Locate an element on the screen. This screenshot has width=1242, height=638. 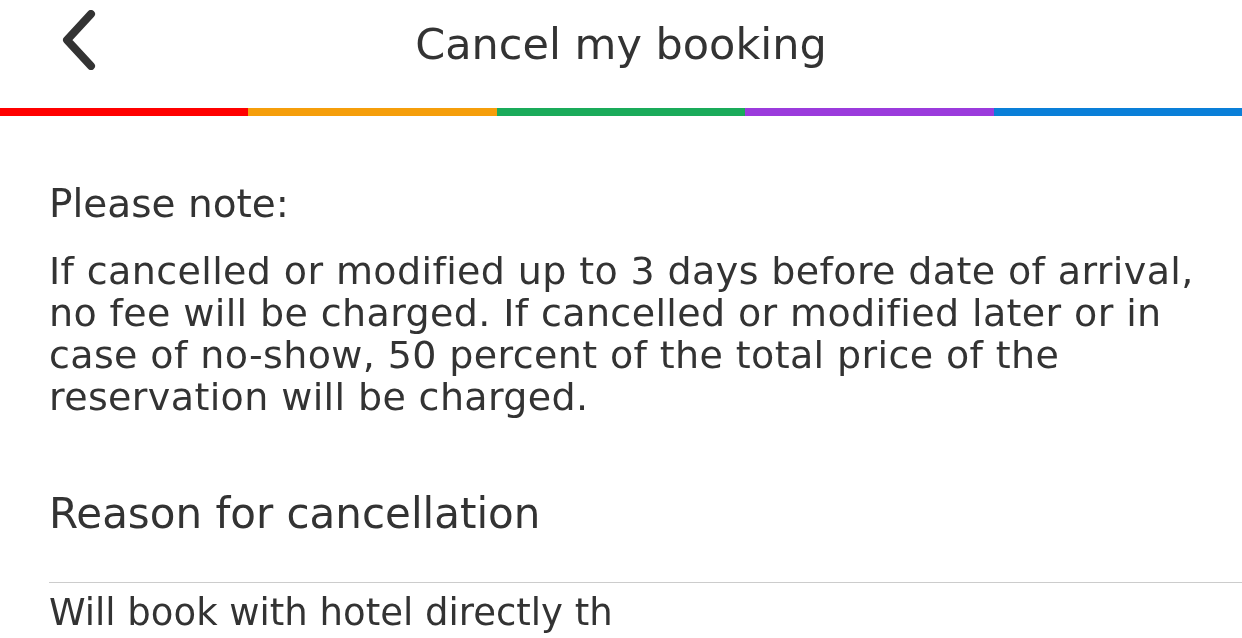
reason-option: Will book with hotel directly th is located at coordinates (645, 609).